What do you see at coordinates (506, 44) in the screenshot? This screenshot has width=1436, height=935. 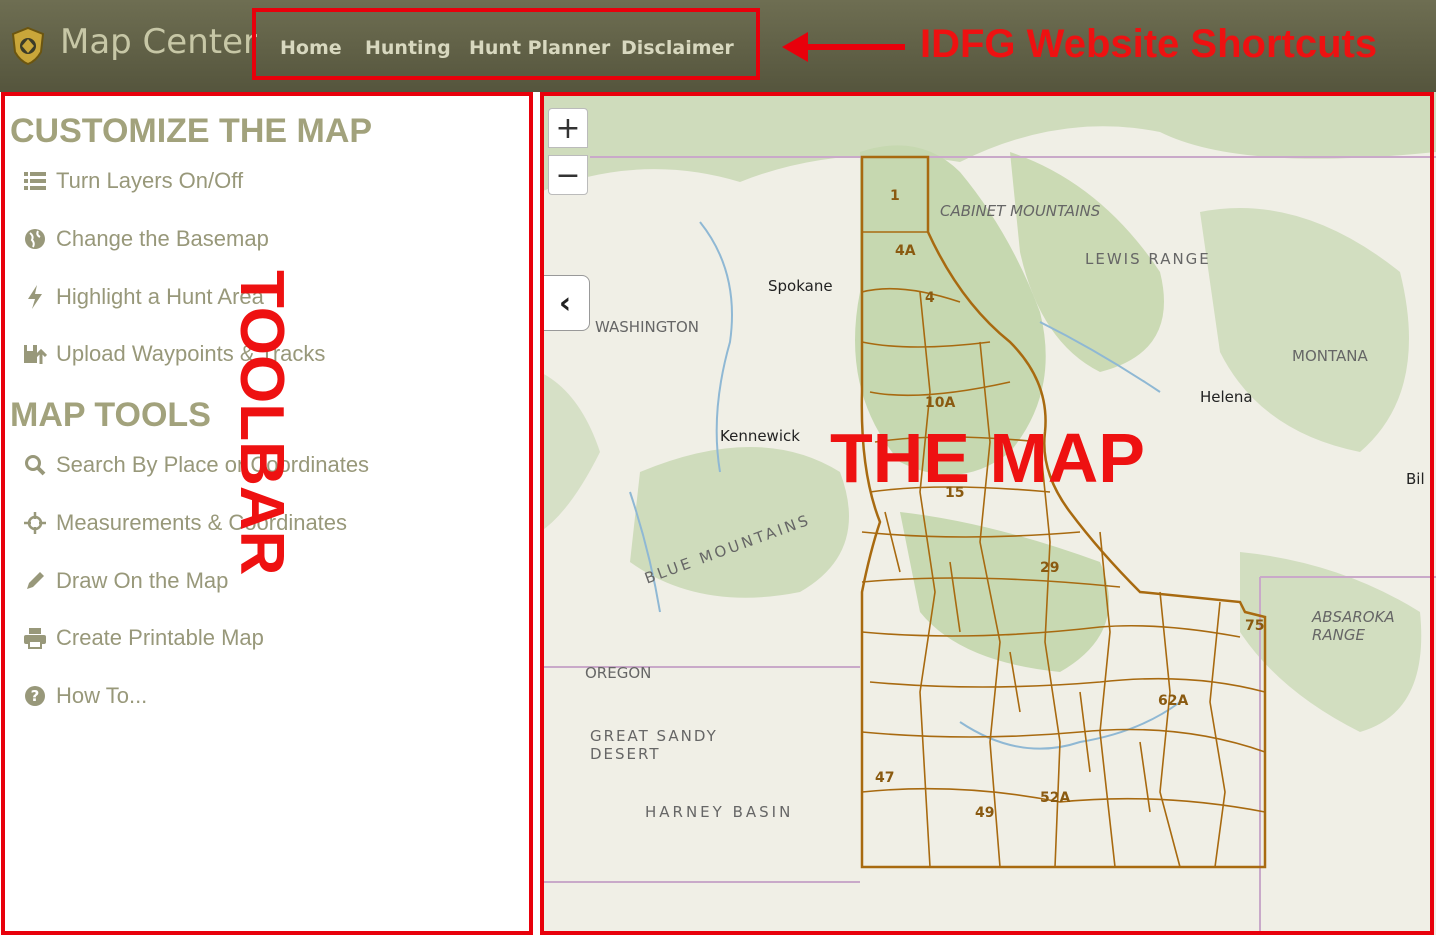 I see `shortcuts-highlight-box` at bounding box center [506, 44].